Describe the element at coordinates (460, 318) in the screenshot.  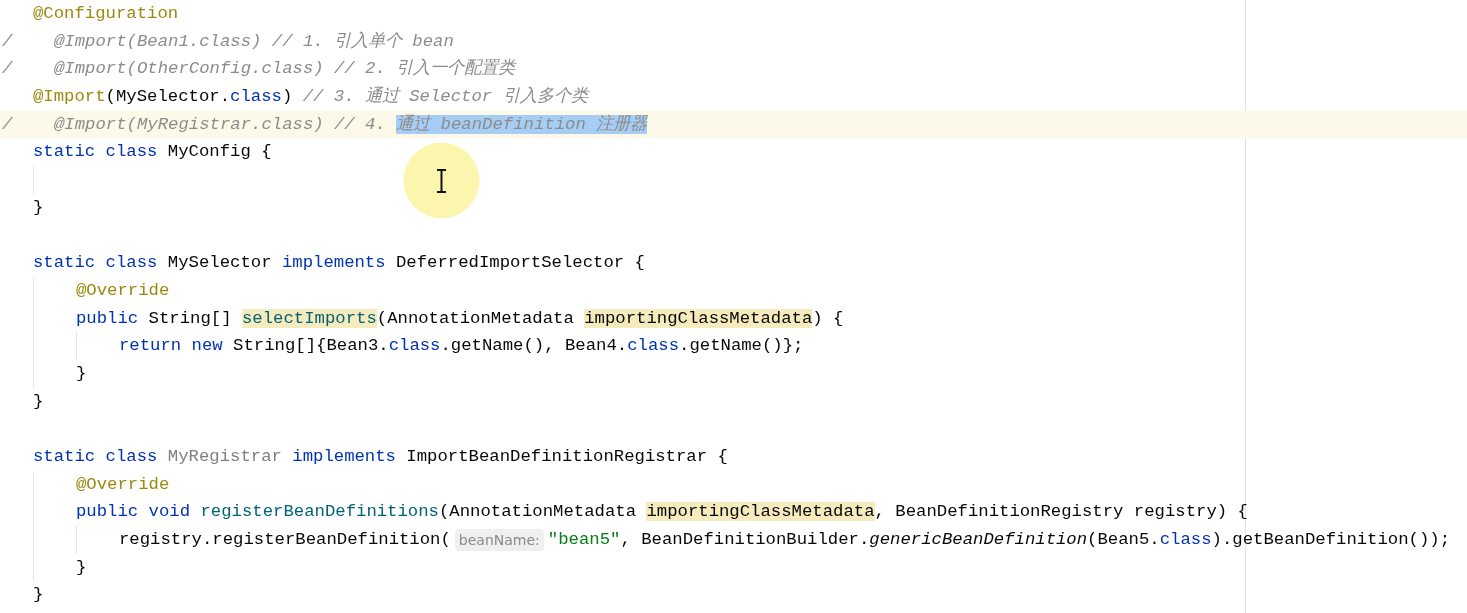
I see `code-text: public String[] selectImports(AnnotationMetadata importingClassMetadata) {` at that location.